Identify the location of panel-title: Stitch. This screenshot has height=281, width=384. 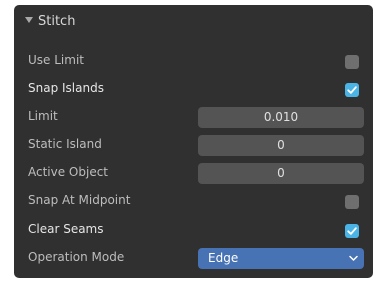
(57, 21).